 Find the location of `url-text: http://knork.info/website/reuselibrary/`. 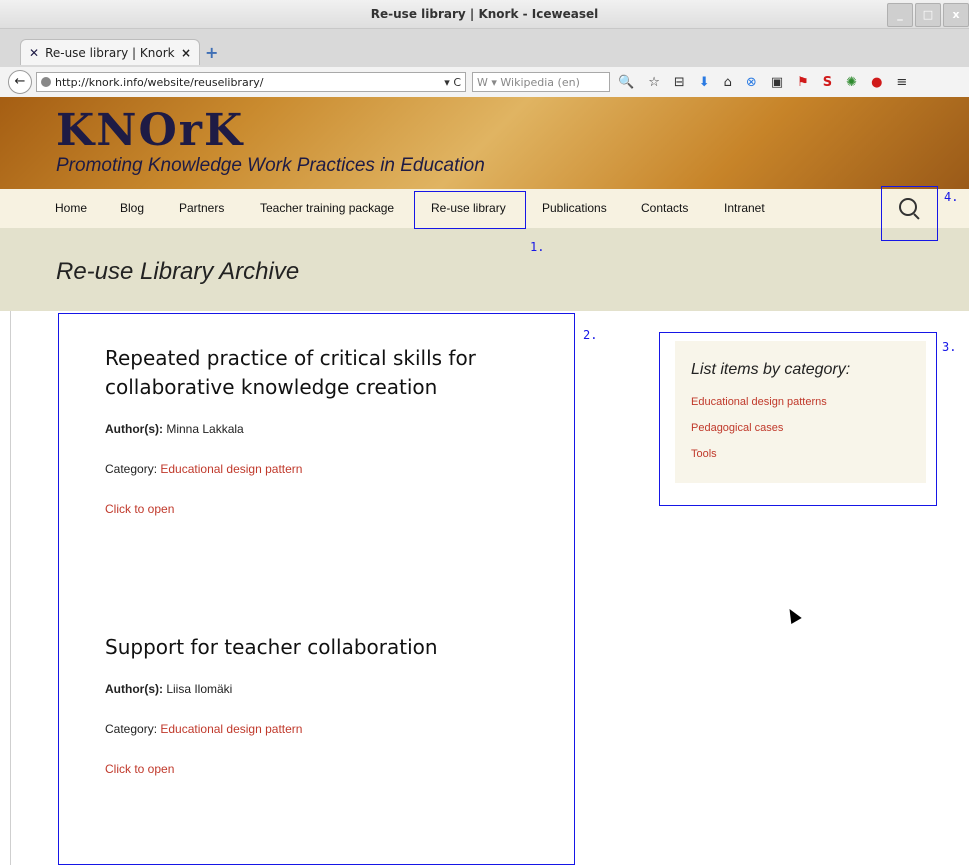

url-text: http://knork.info/website/reuselibrary/ is located at coordinates (159, 82).